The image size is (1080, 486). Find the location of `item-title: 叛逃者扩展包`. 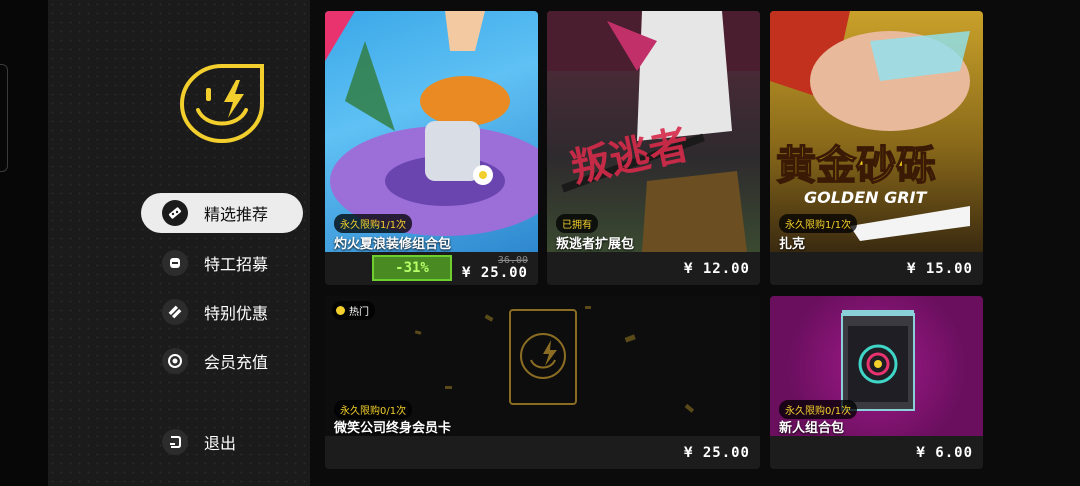

item-title: 叛逃者扩展包 is located at coordinates (595, 244).